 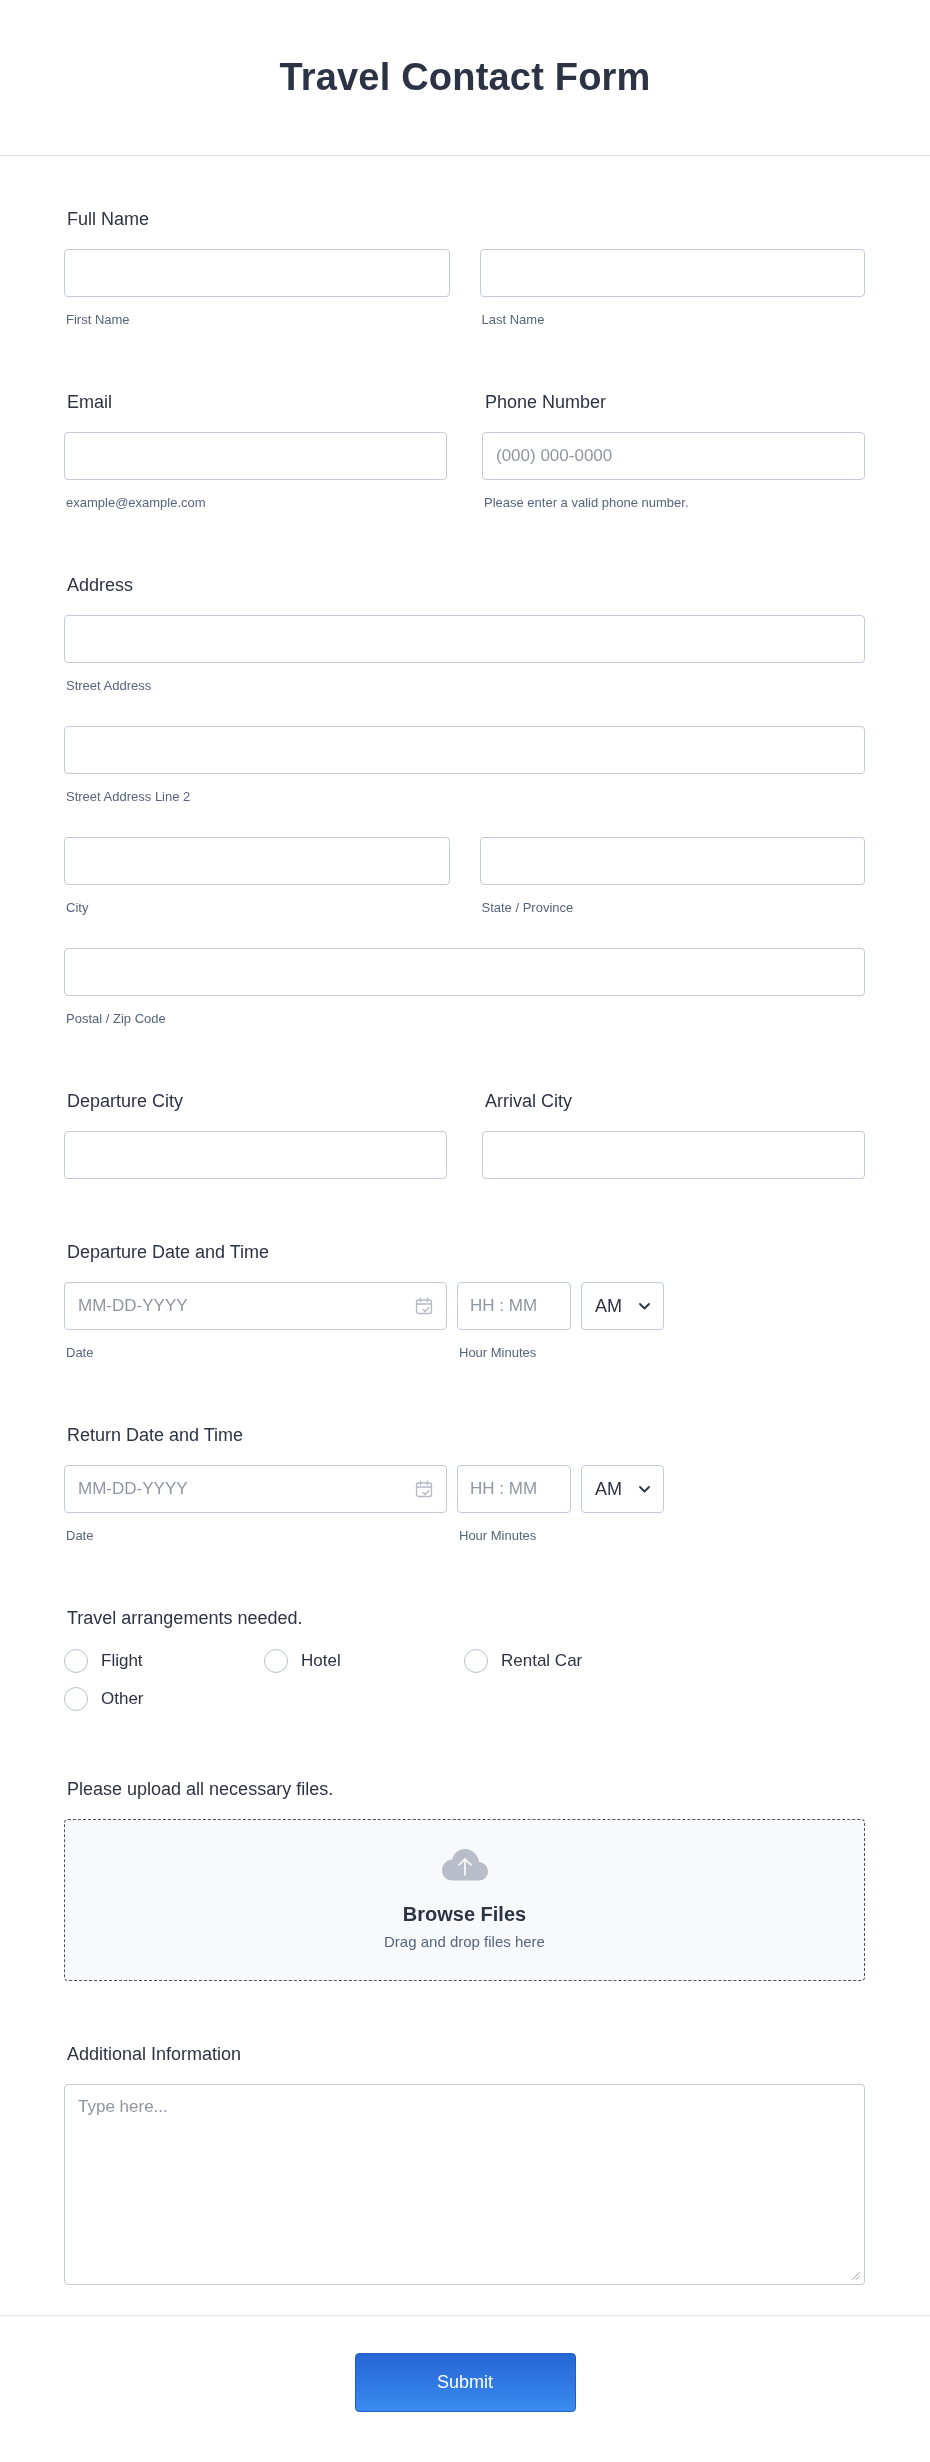 I want to click on question-label: Travel arrangements needed., so click(x=185, y=1618).